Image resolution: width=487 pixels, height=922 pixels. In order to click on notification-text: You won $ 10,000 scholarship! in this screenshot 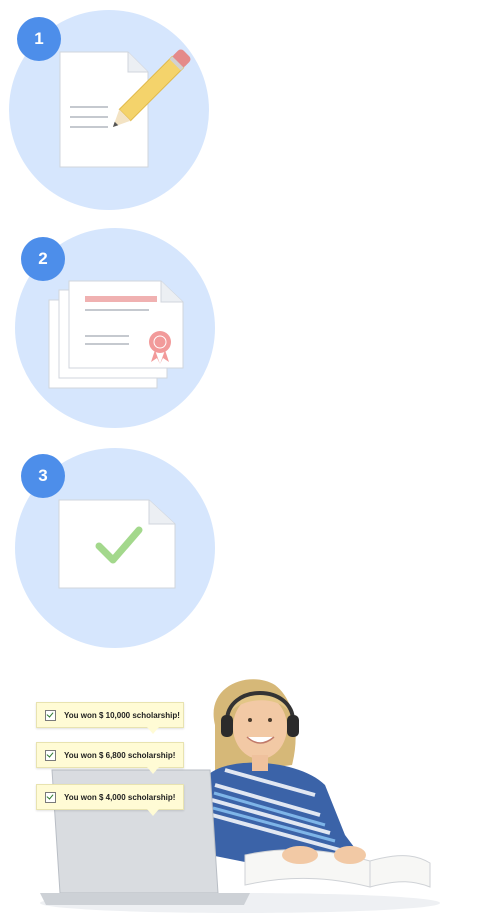, I will do `click(122, 715)`.